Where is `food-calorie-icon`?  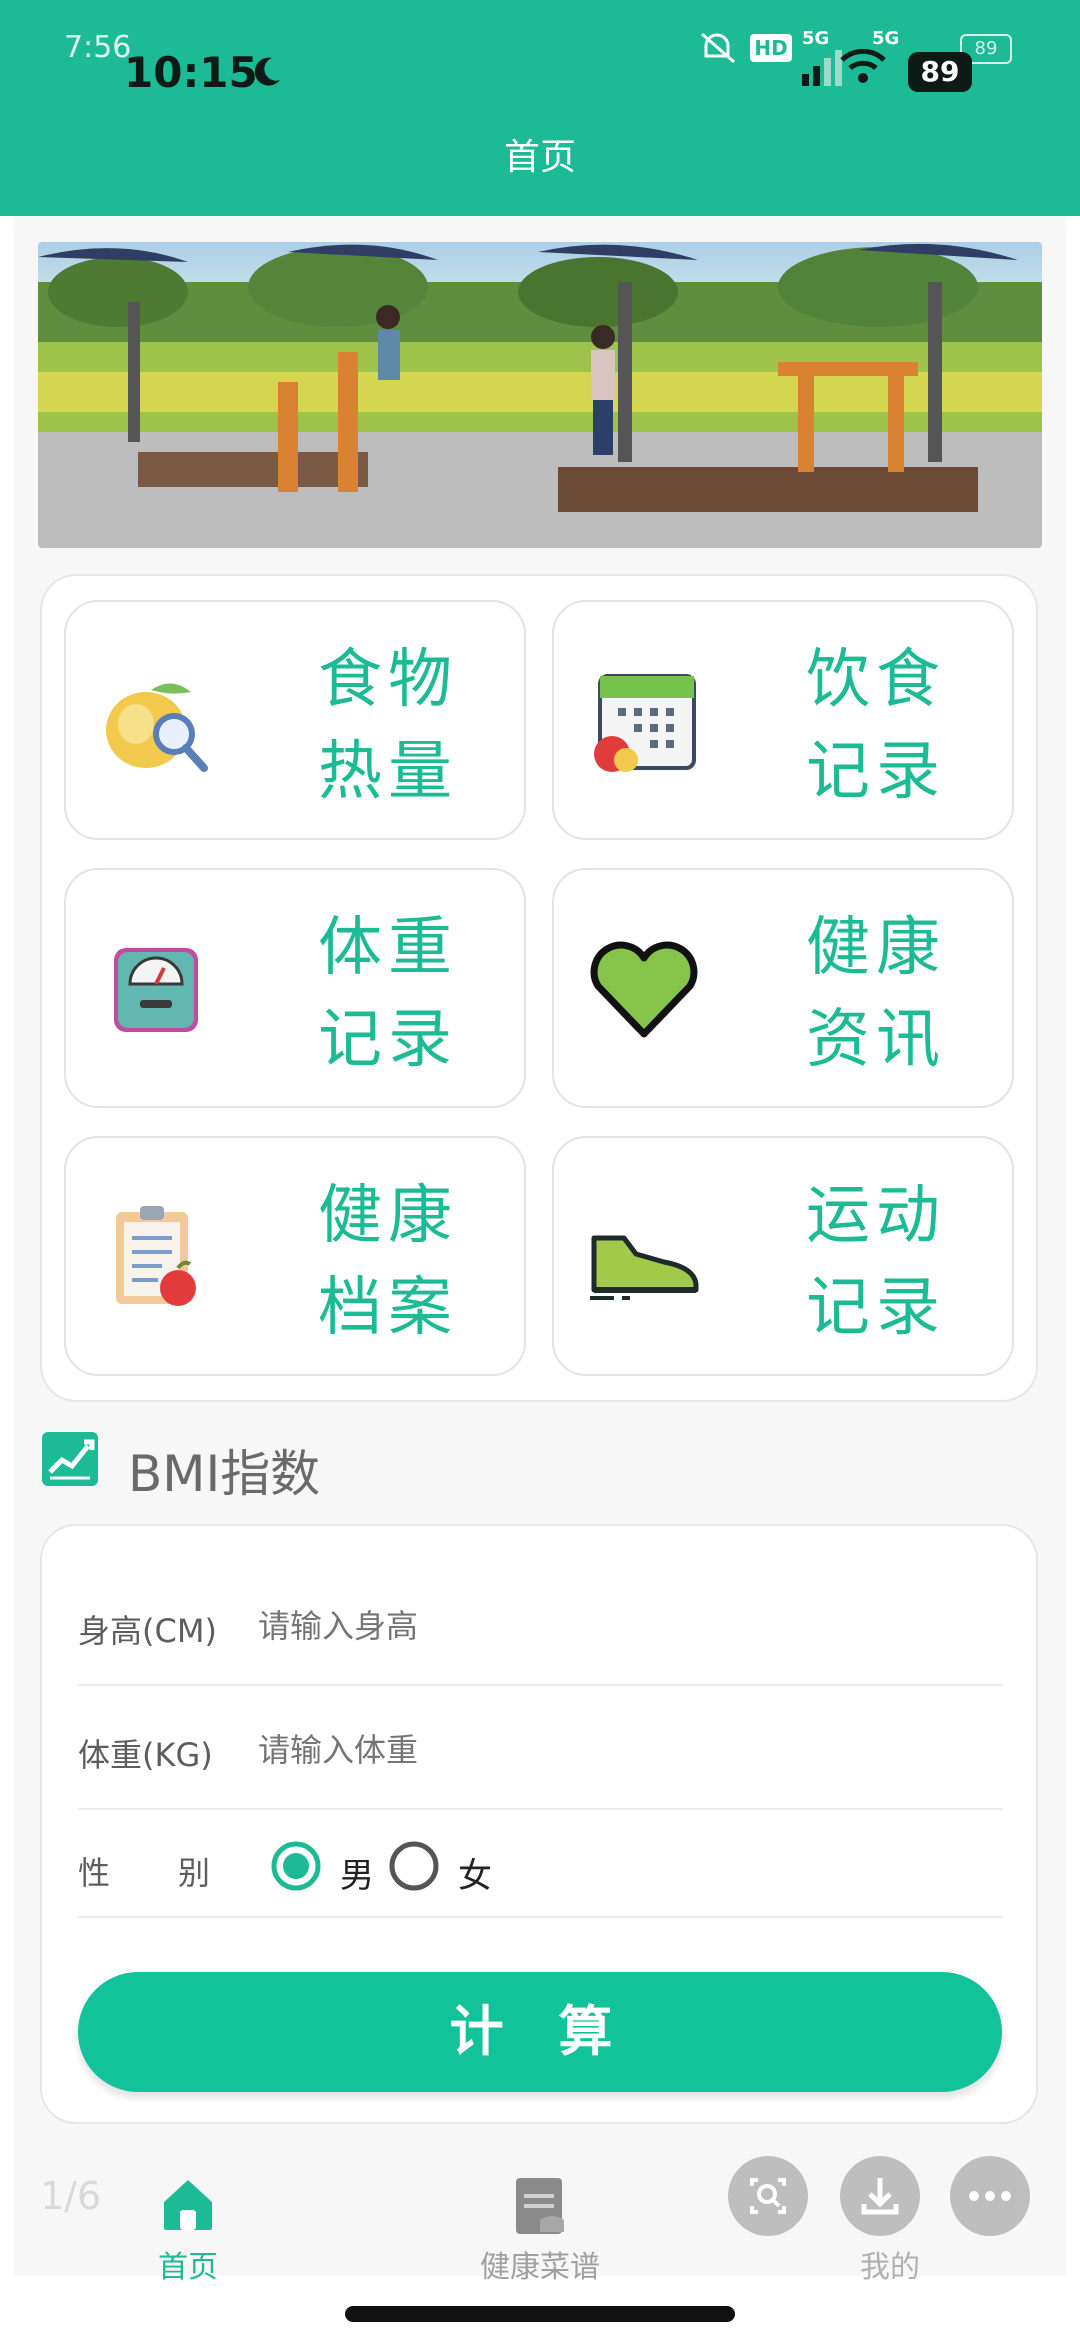
food-calorie-icon is located at coordinates (157, 727).